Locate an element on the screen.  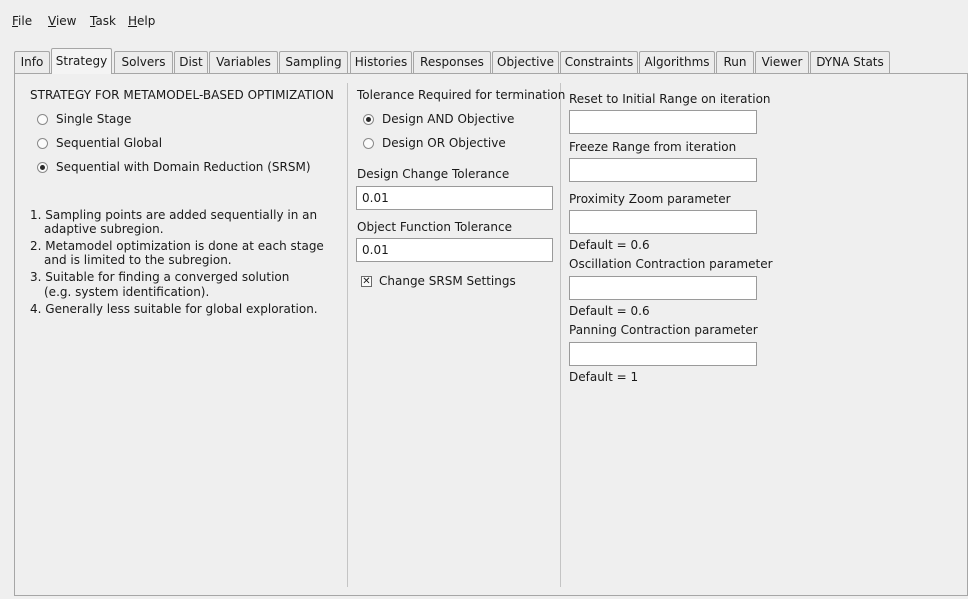
tab-dyna-stats: DYNA Stats is located at coordinates (850, 62).